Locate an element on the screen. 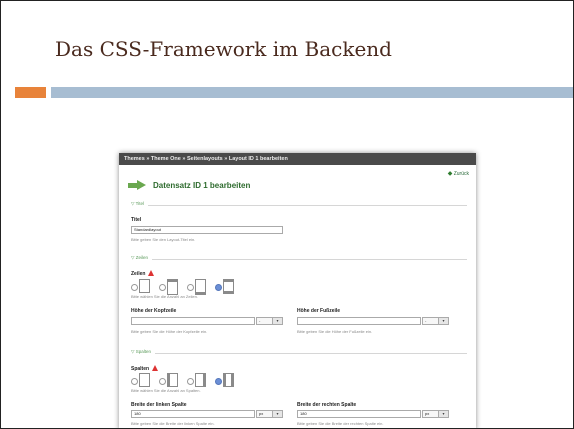 Image resolution: width=574 pixels, height=429 pixels. layout-cols-4-icon is located at coordinates (228, 380).